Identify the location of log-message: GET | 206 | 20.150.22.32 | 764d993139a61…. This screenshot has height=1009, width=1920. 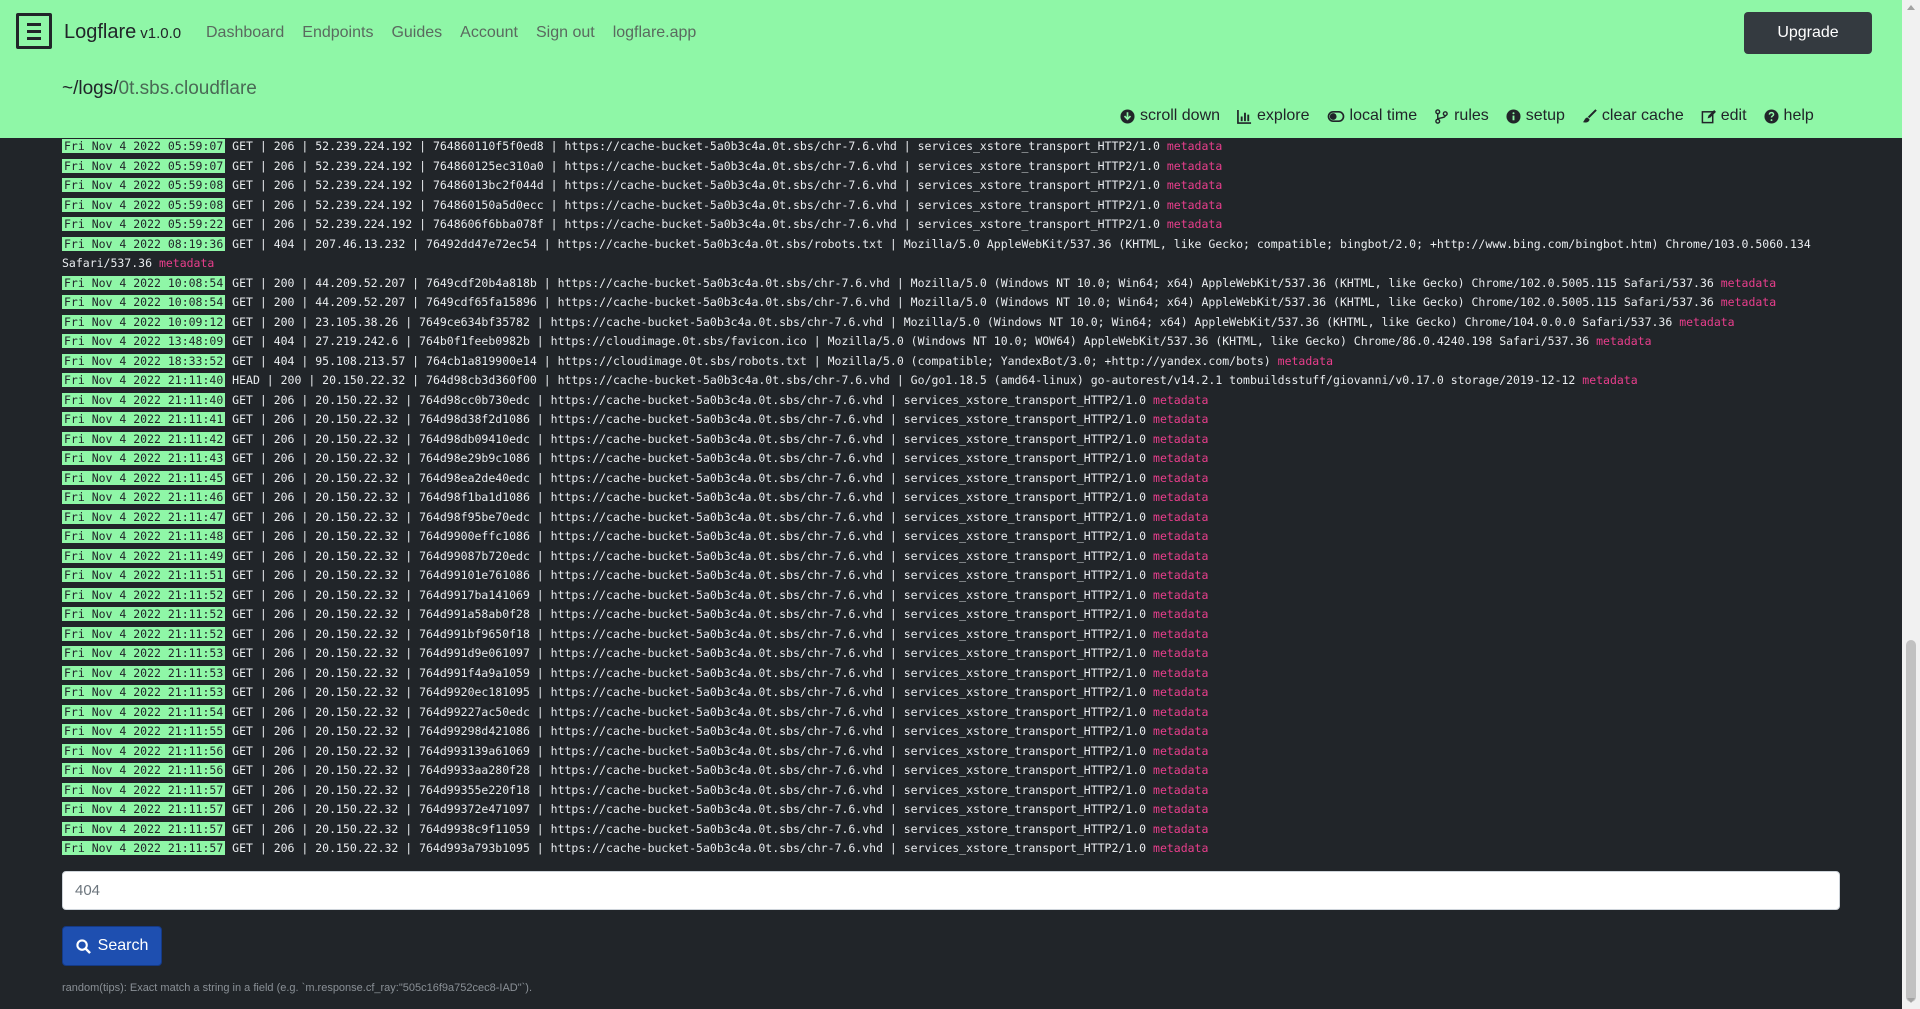
(689, 750).